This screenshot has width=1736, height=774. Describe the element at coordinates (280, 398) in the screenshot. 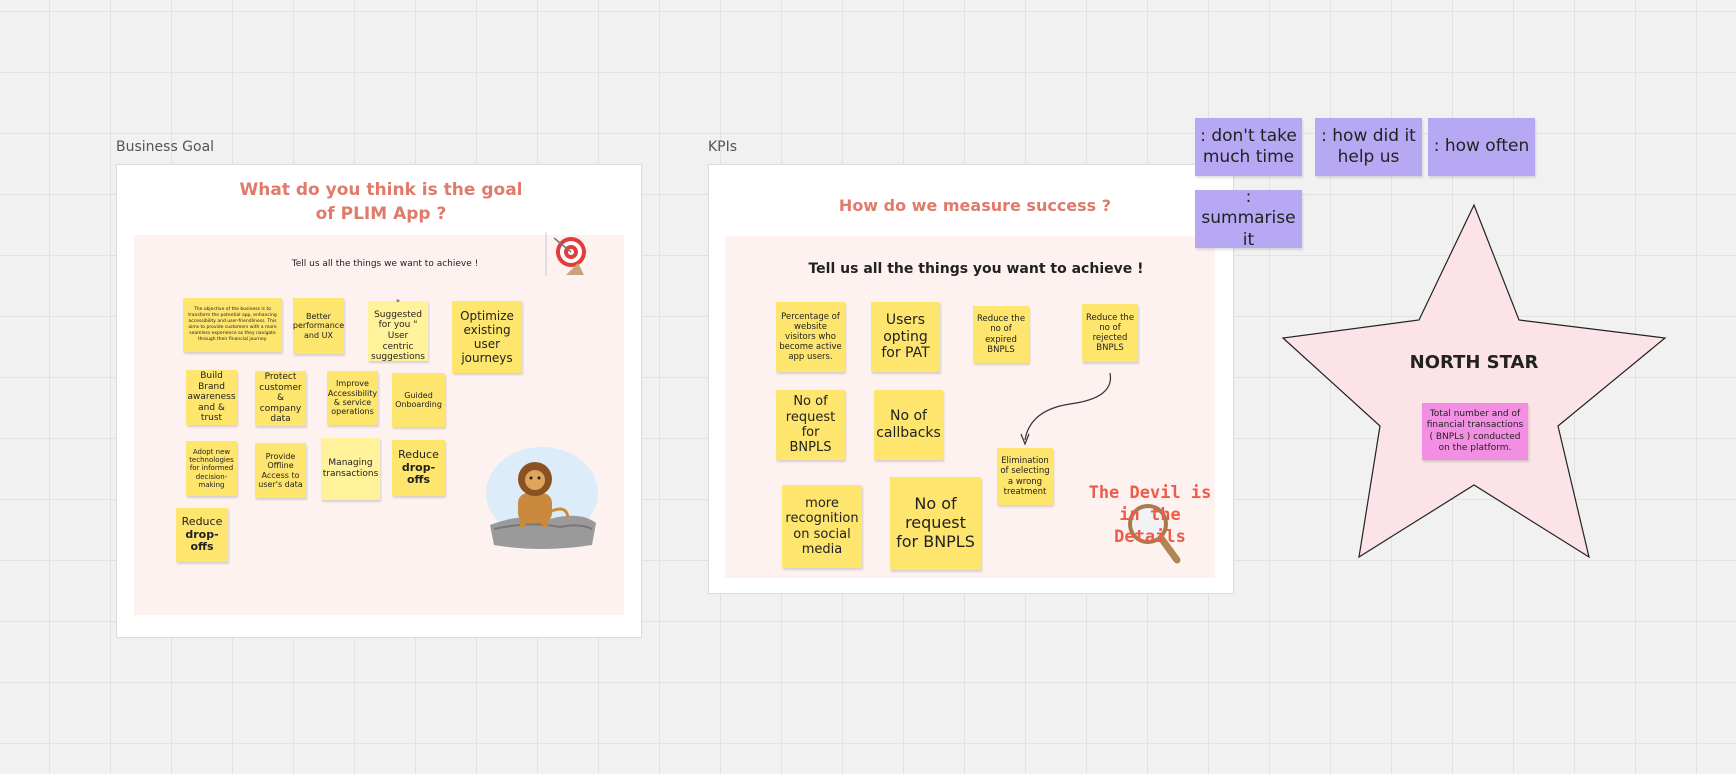

I see `sticky-protect-data: Protect customer & company data` at that location.